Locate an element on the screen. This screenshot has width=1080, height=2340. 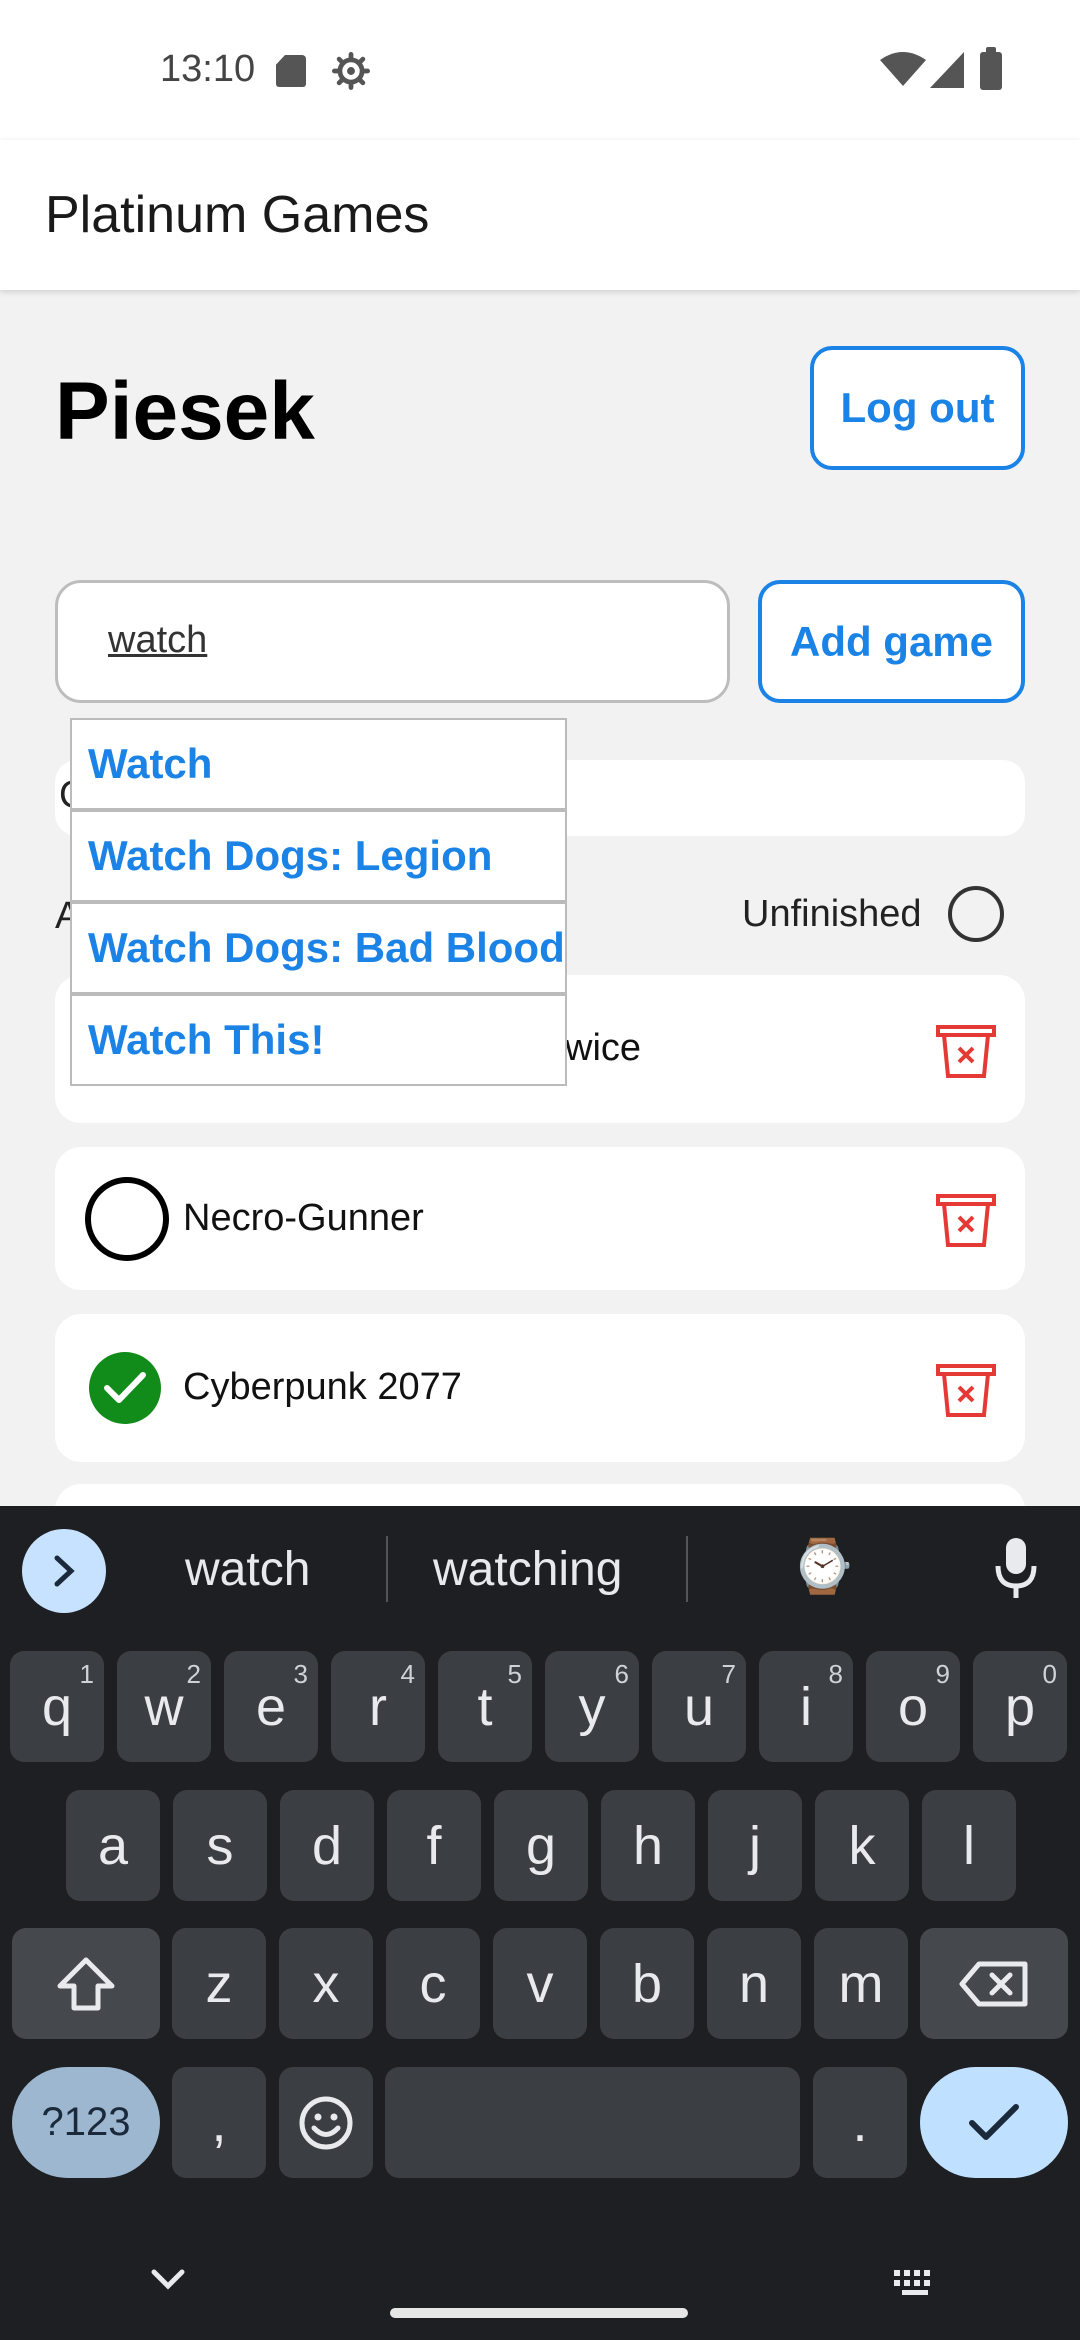
key-i: i8 is located at coordinates (806, 1706).